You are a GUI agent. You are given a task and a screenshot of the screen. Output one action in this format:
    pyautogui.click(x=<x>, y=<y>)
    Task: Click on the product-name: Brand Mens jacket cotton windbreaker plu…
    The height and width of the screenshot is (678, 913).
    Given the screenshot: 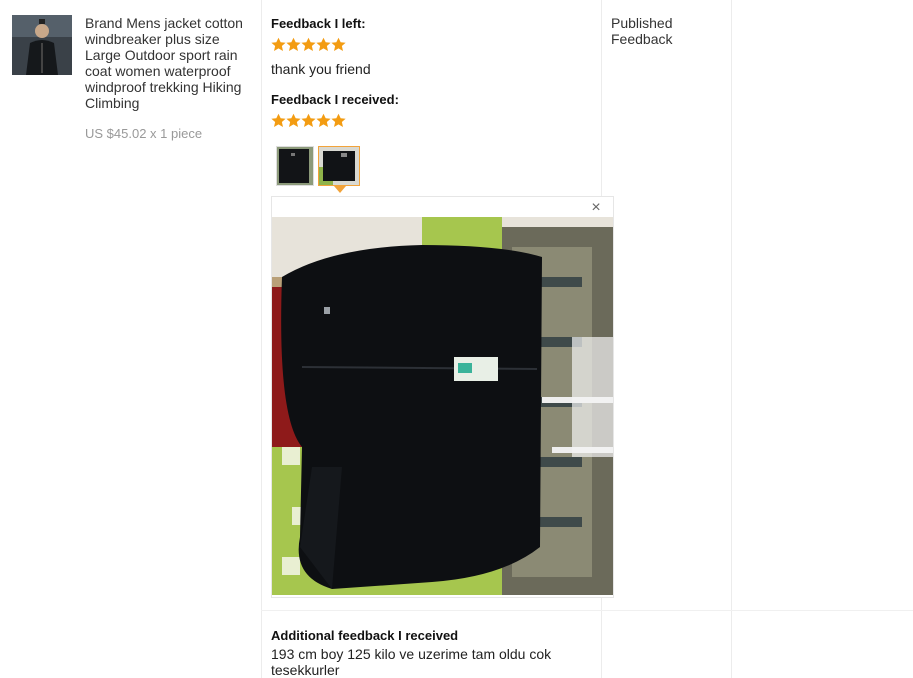 What is the action you would take?
    pyautogui.click(x=170, y=63)
    